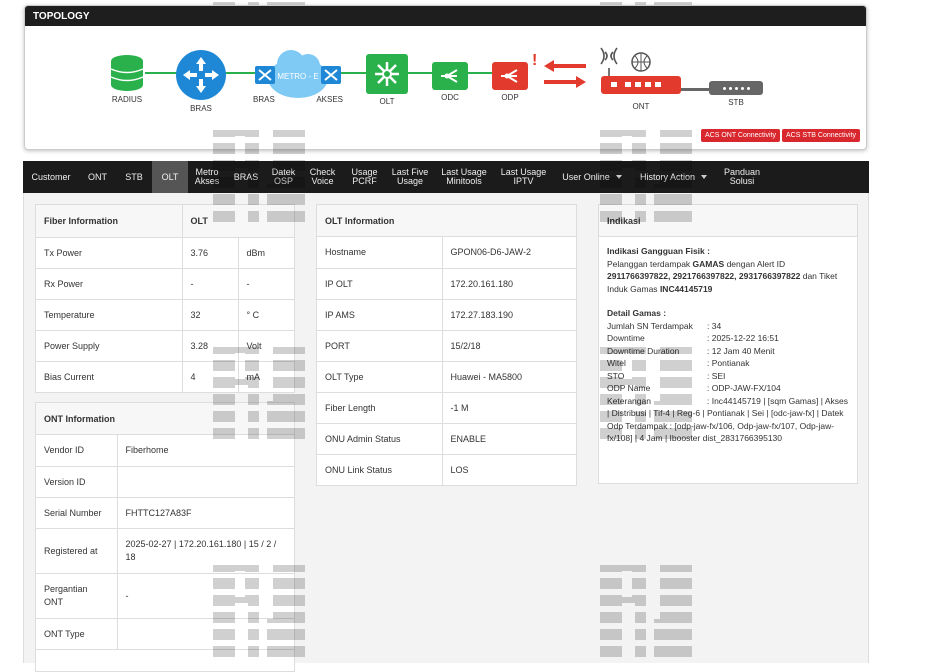 Image resolution: width=949 pixels, height=672 pixels. Describe the element at coordinates (509, 377) in the screenshot. I see `olt-value: Huawei - MA5800` at that location.